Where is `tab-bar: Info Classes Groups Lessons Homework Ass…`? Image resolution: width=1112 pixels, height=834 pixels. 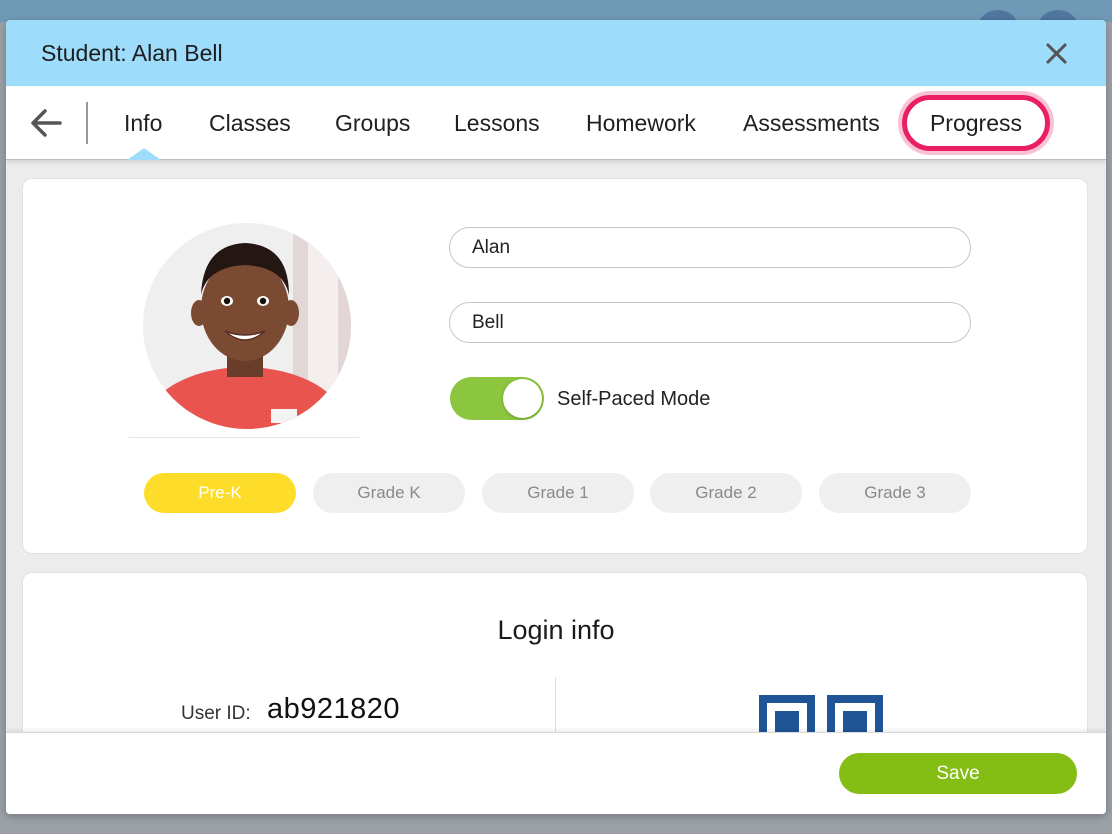 tab-bar: Info Classes Groups Lessons Homework Ass… is located at coordinates (556, 123).